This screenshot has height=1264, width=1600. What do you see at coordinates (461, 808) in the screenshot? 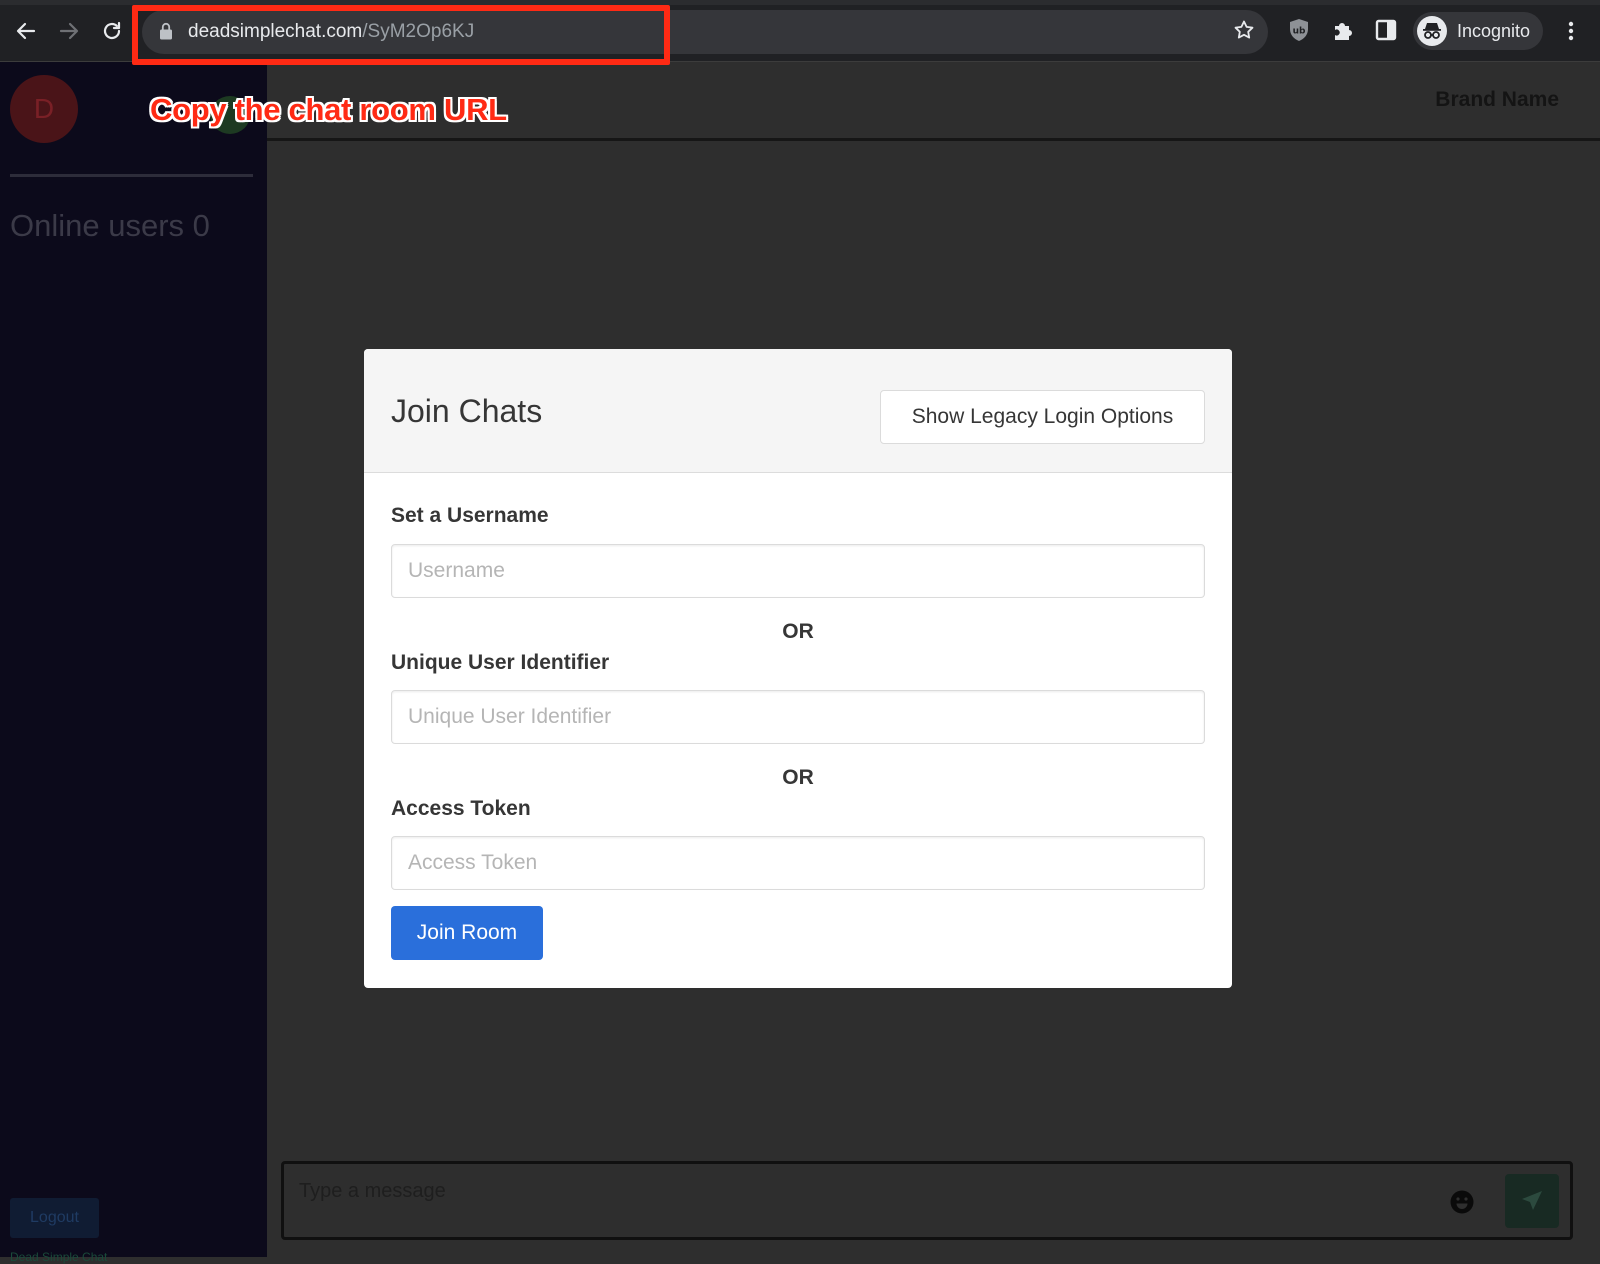
I see `access-token-label: Access Token` at bounding box center [461, 808].